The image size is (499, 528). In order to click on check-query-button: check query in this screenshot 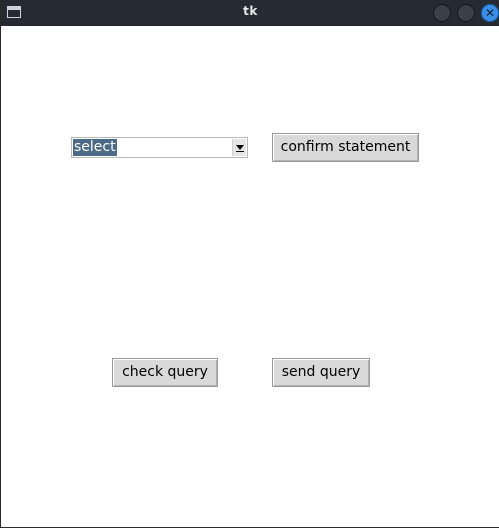, I will do `click(165, 372)`.